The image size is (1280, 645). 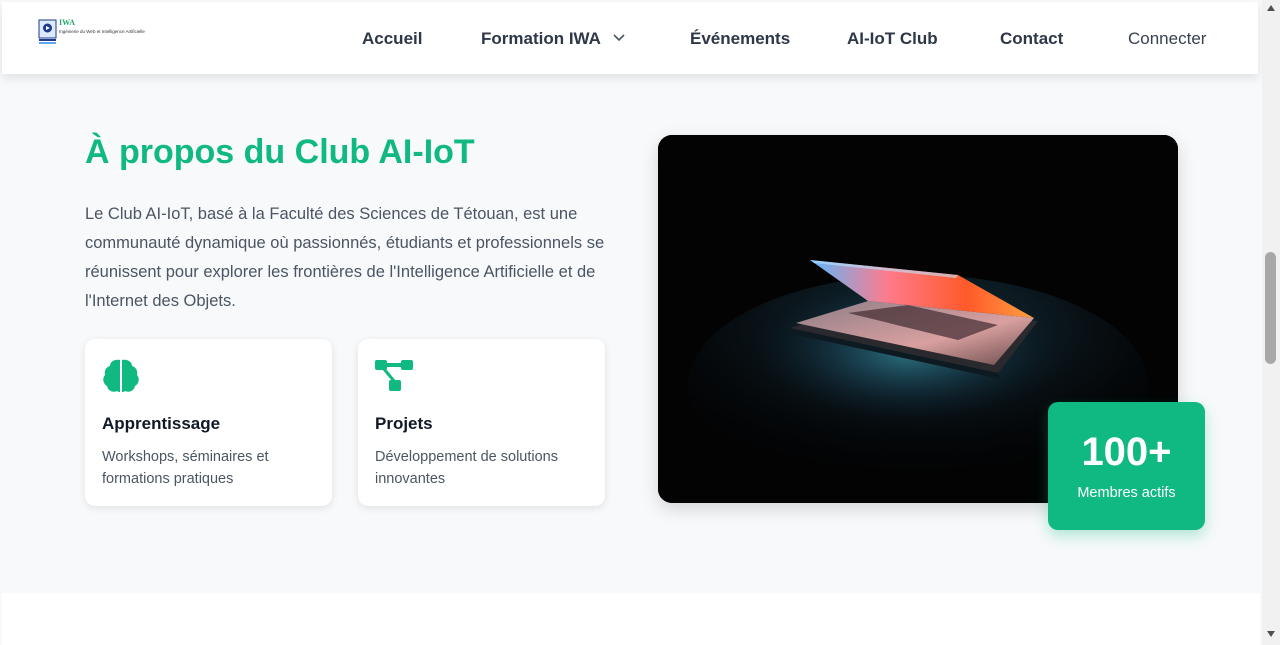 What do you see at coordinates (47, 31) in the screenshot?
I see `logo-emblem-icon` at bounding box center [47, 31].